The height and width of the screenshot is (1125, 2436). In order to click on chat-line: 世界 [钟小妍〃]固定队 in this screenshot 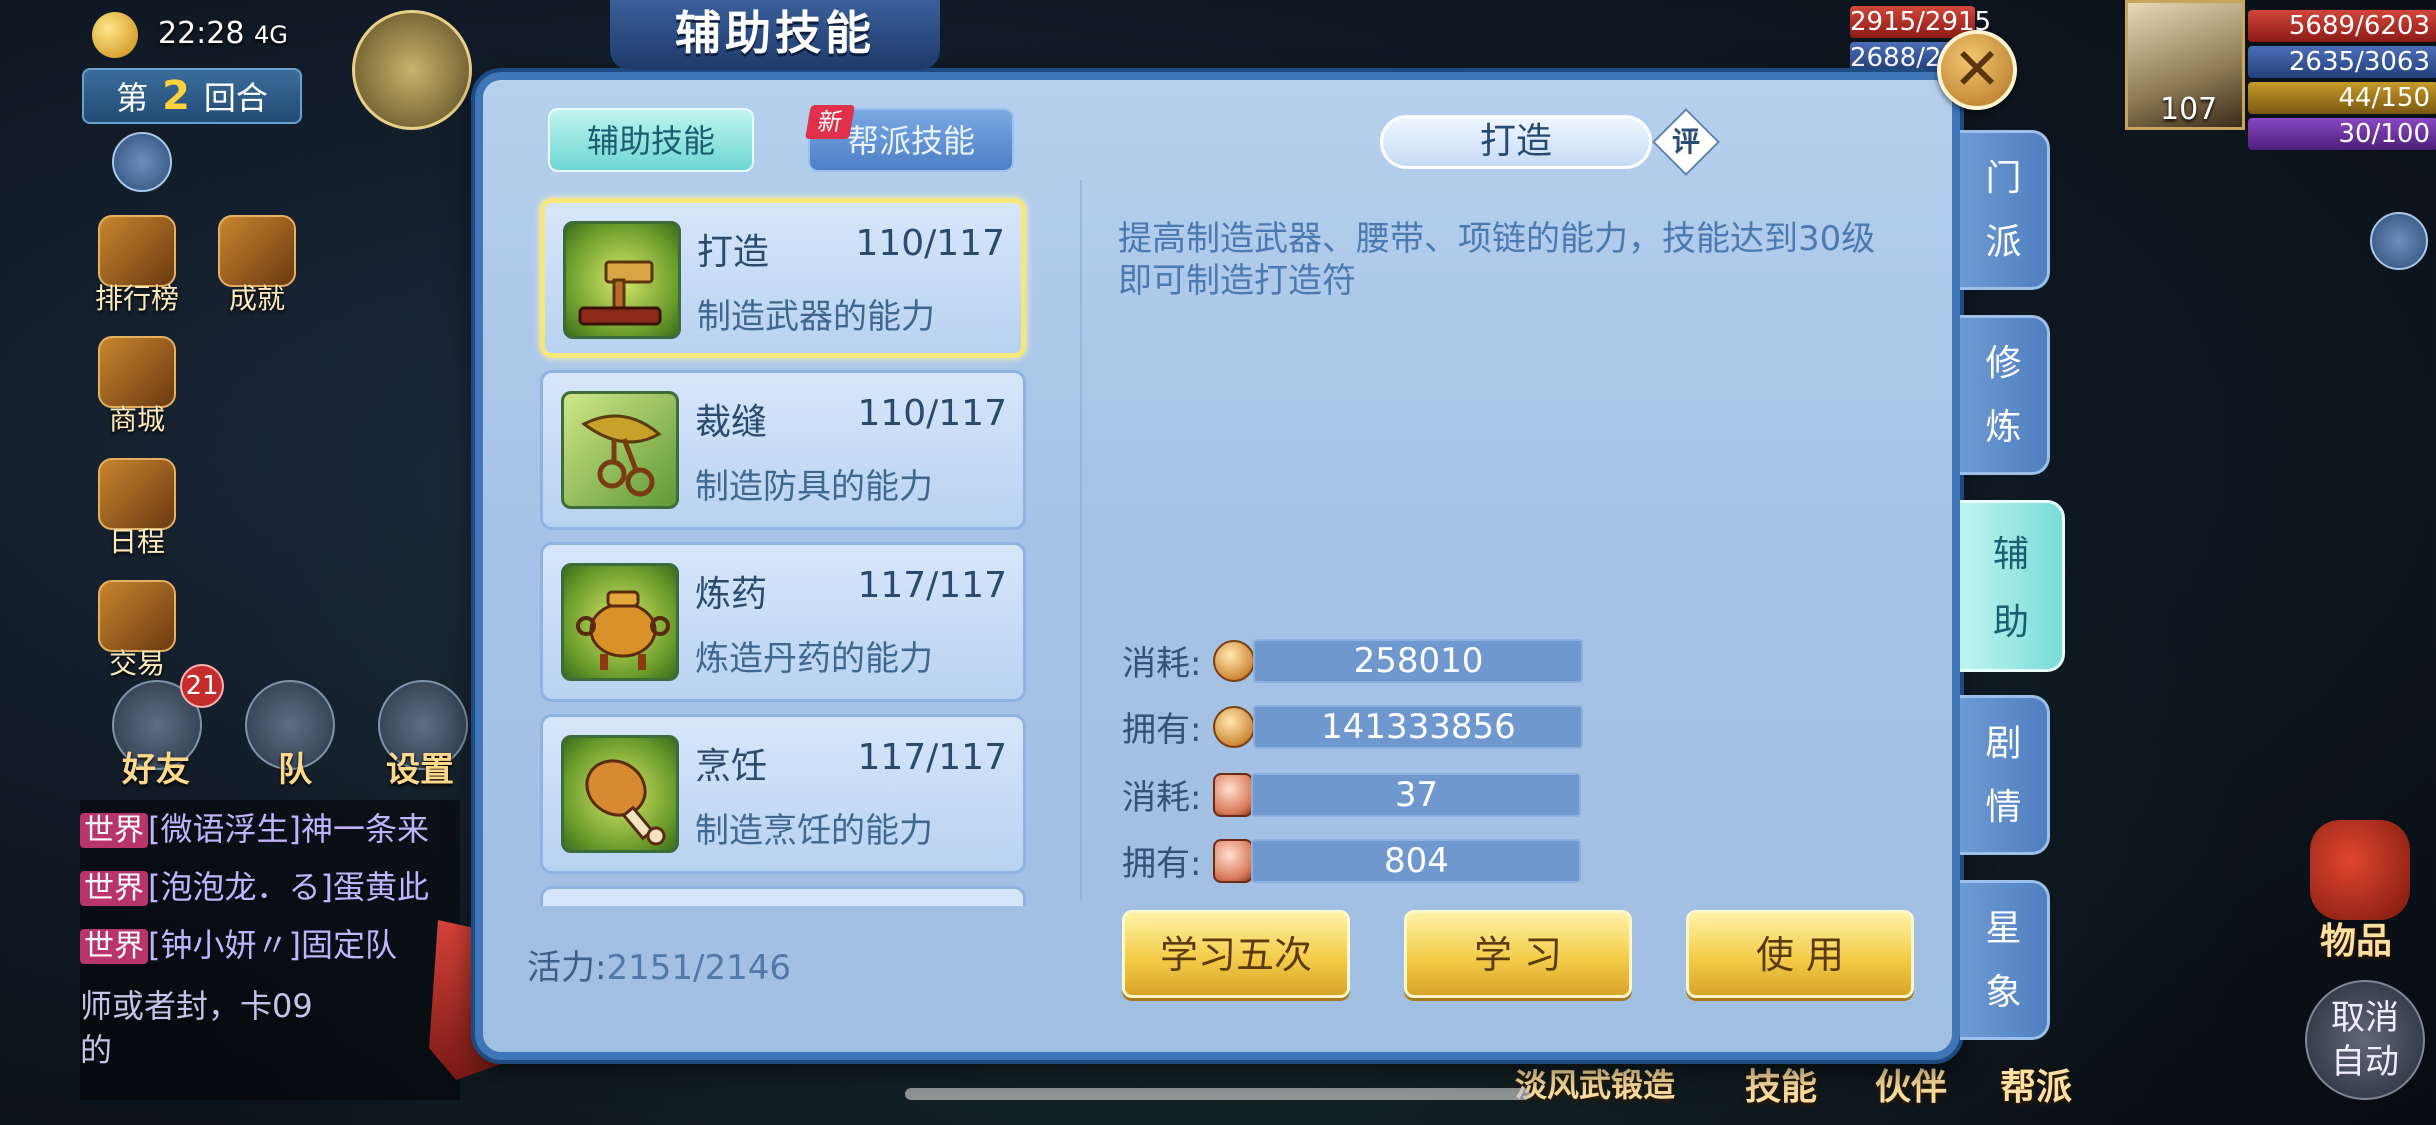, I will do `click(270, 945)`.